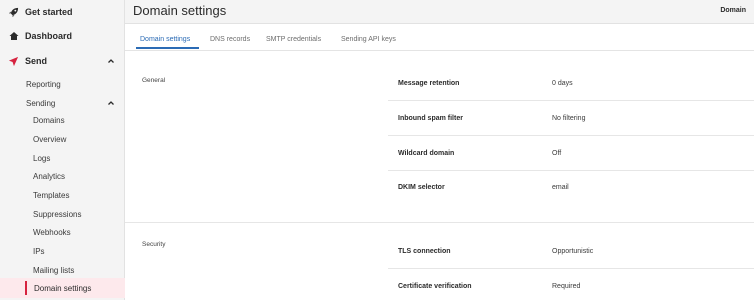 Image resolution: width=754 pixels, height=300 pixels. Describe the element at coordinates (49, 36) in the screenshot. I see `sidebar-item-label: Dashboard` at that location.